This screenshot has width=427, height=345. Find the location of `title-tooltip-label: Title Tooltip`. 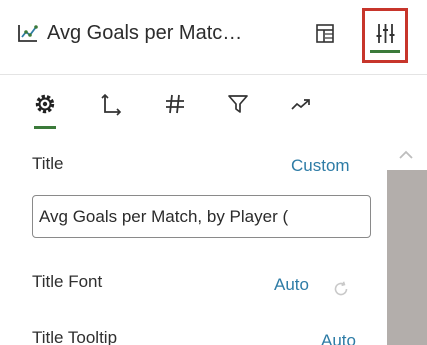

title-tooltip-label: Title Tooltip is located at coordinates (75, 336).